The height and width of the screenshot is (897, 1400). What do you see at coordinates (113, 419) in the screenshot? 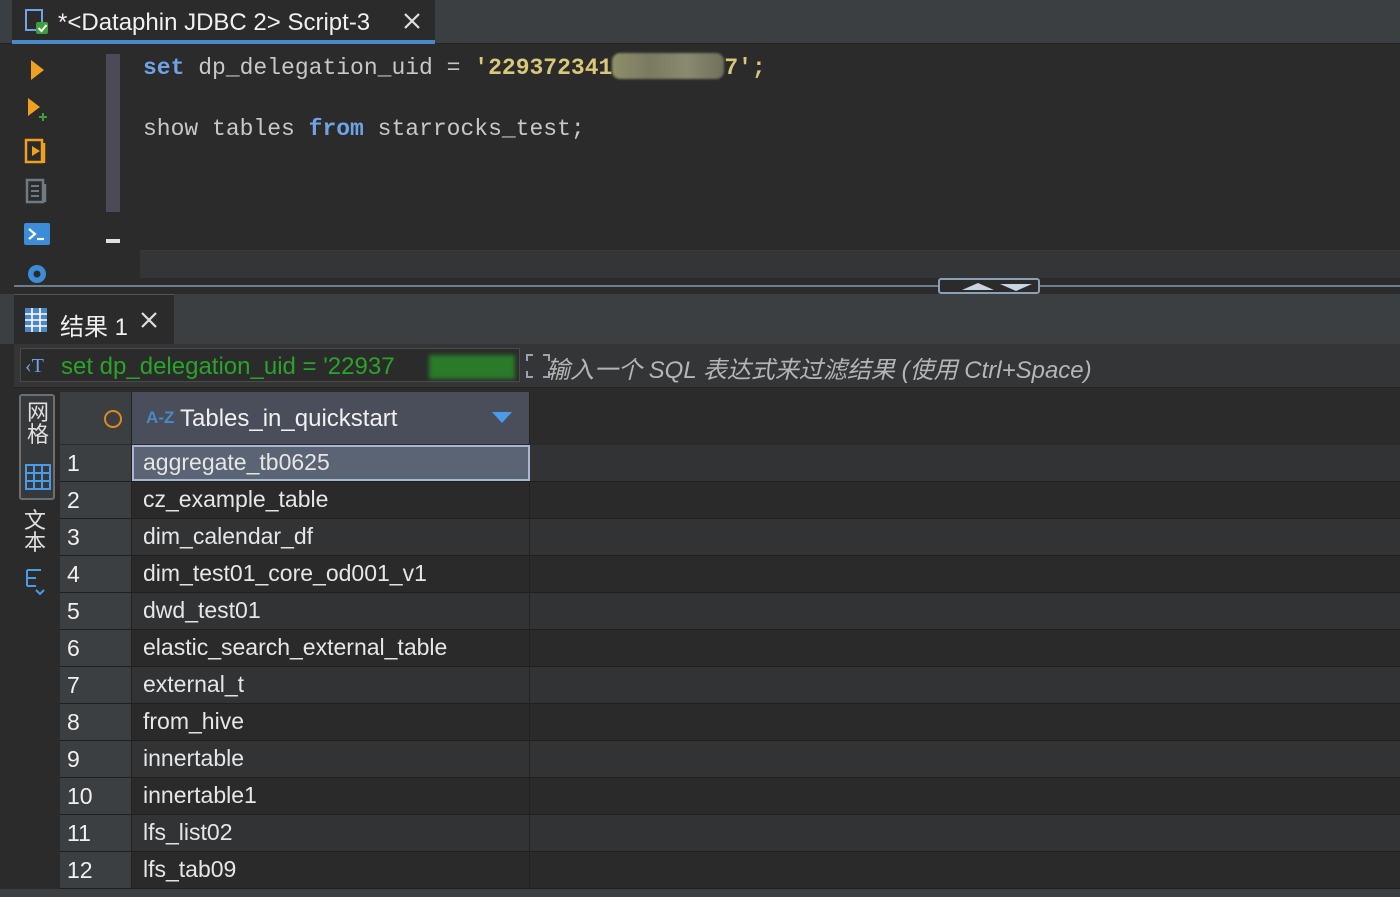
I see `select-all-icon` at bounding box center [113, 419].